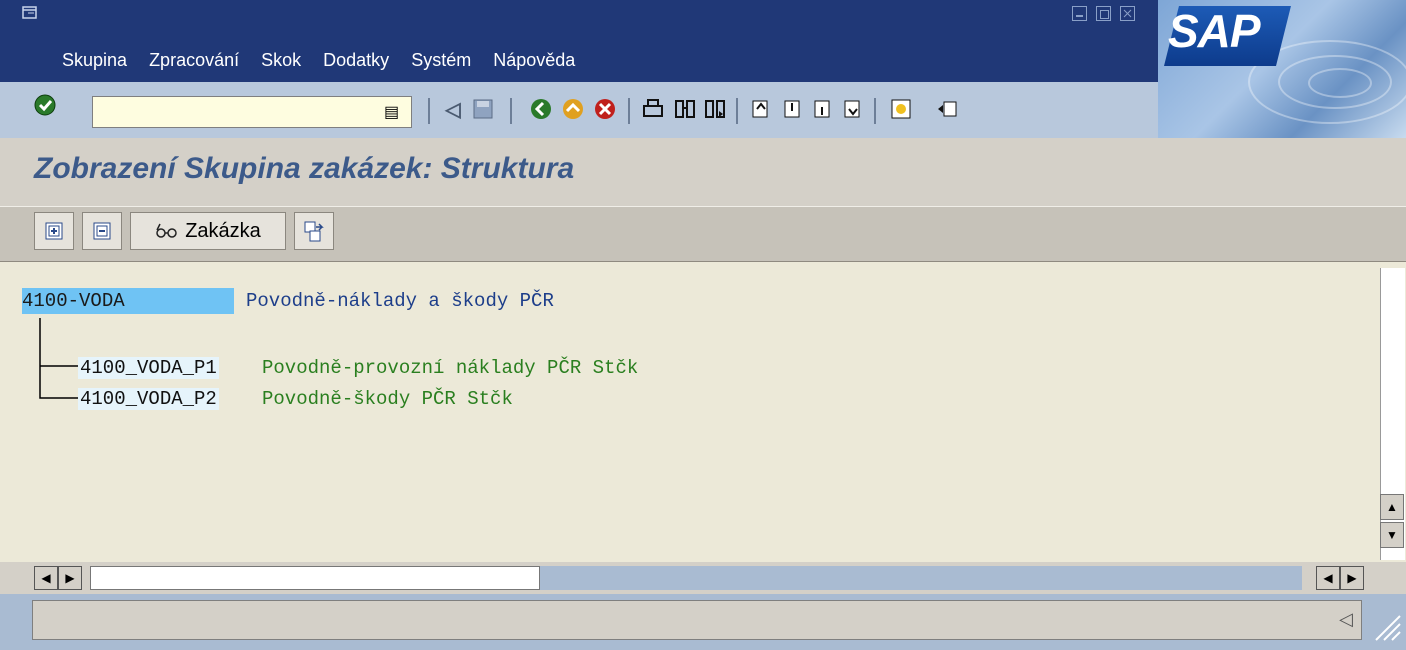 Image resolution: width=1406 pixels, height=650 pixels. Describe the element at coordinates (315, 578) in the screenshot. I see `scroll-thumb` at that location.